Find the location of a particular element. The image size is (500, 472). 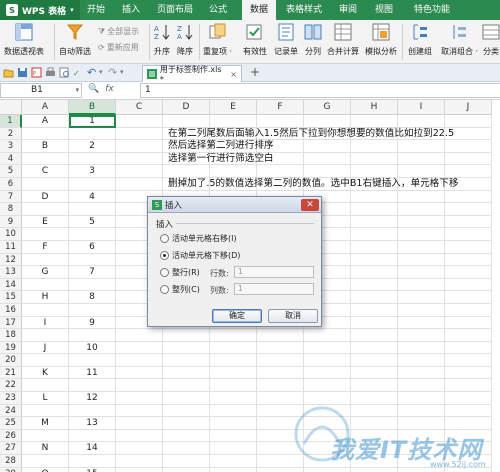

validity-button: 有效性 is located at coordinates (255, 39).